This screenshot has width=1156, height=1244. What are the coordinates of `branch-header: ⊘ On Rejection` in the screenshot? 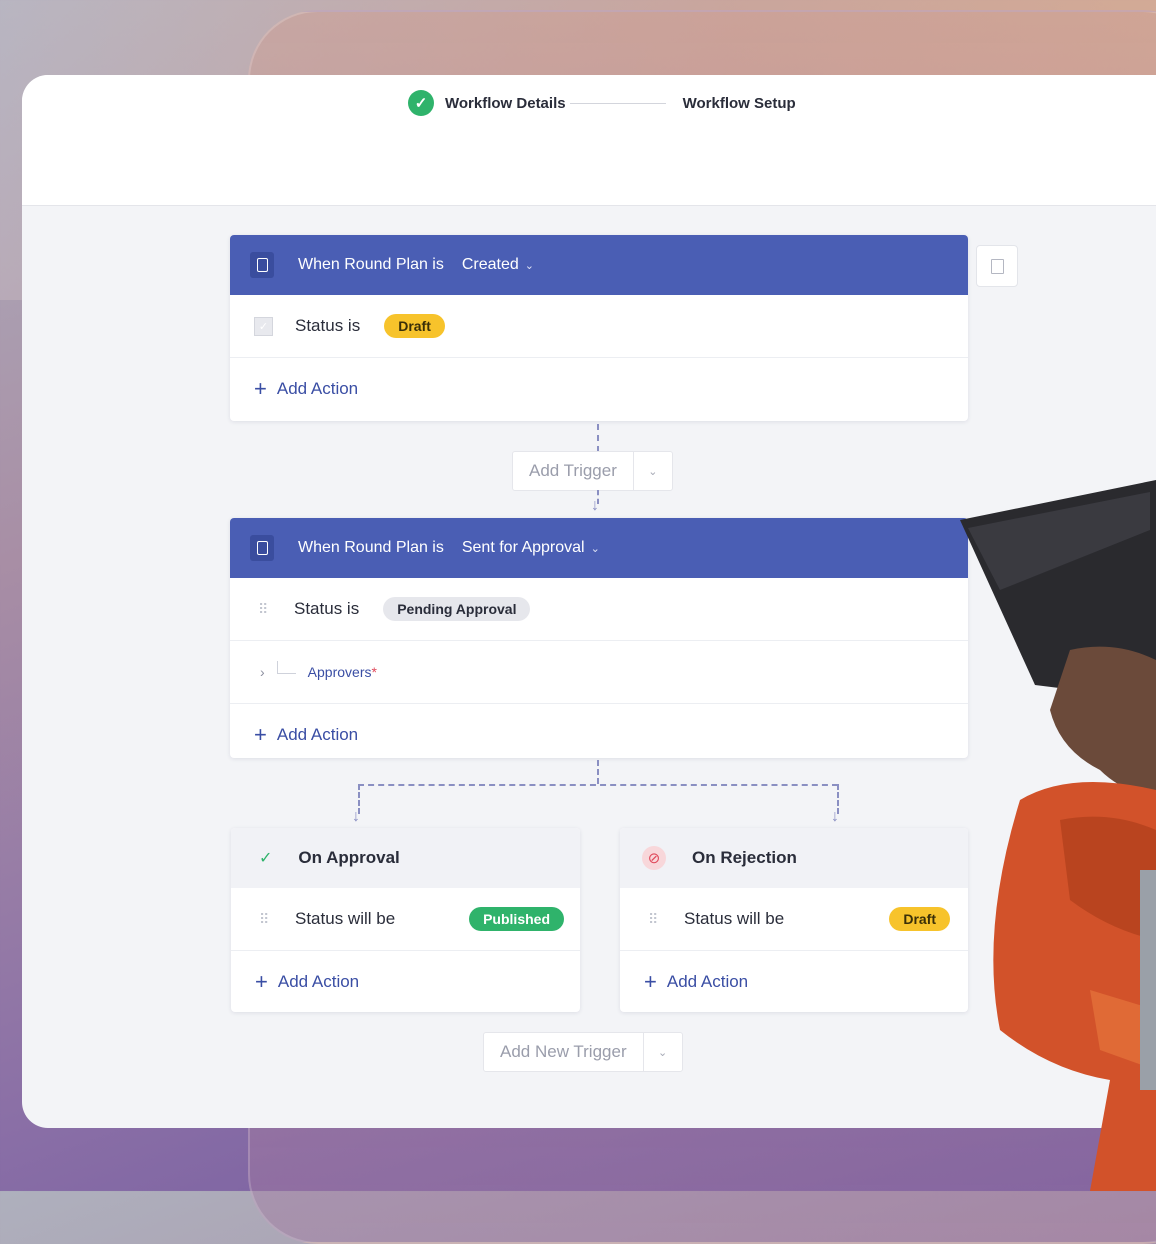 It's located at (794, 858).